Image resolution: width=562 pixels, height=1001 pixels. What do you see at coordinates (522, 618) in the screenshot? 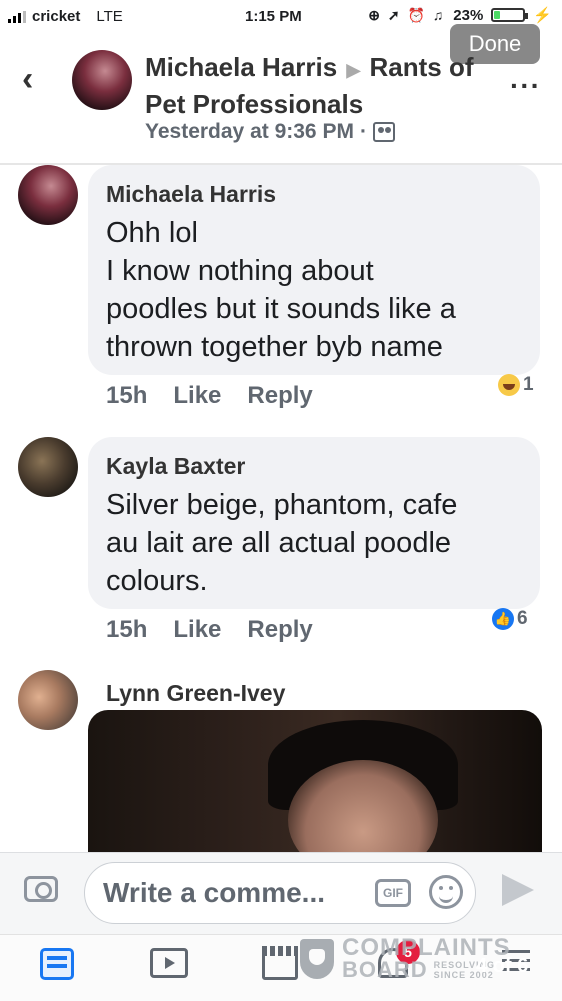
I see `reaction-number: 6` at bounding box center [522, 618].